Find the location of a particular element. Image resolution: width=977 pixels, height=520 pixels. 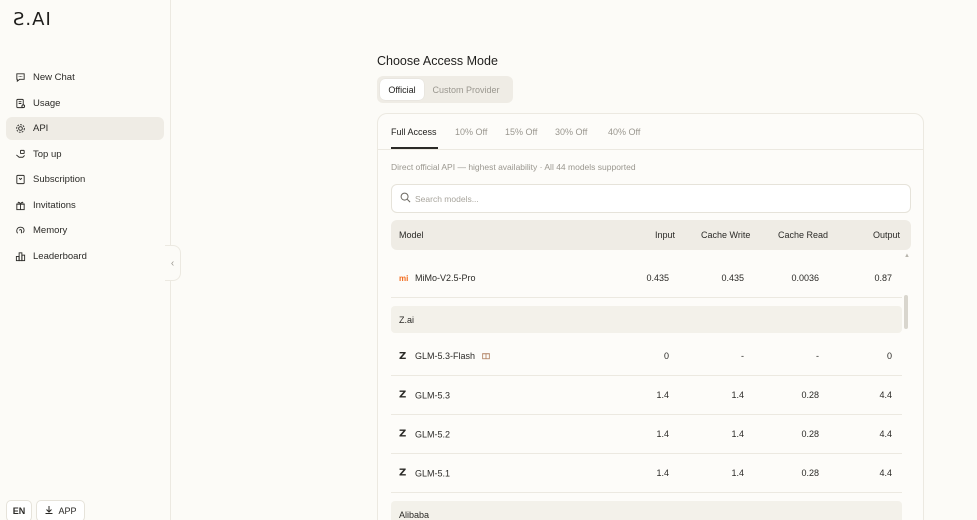

chat-icon is located at coordinates (20, 77).